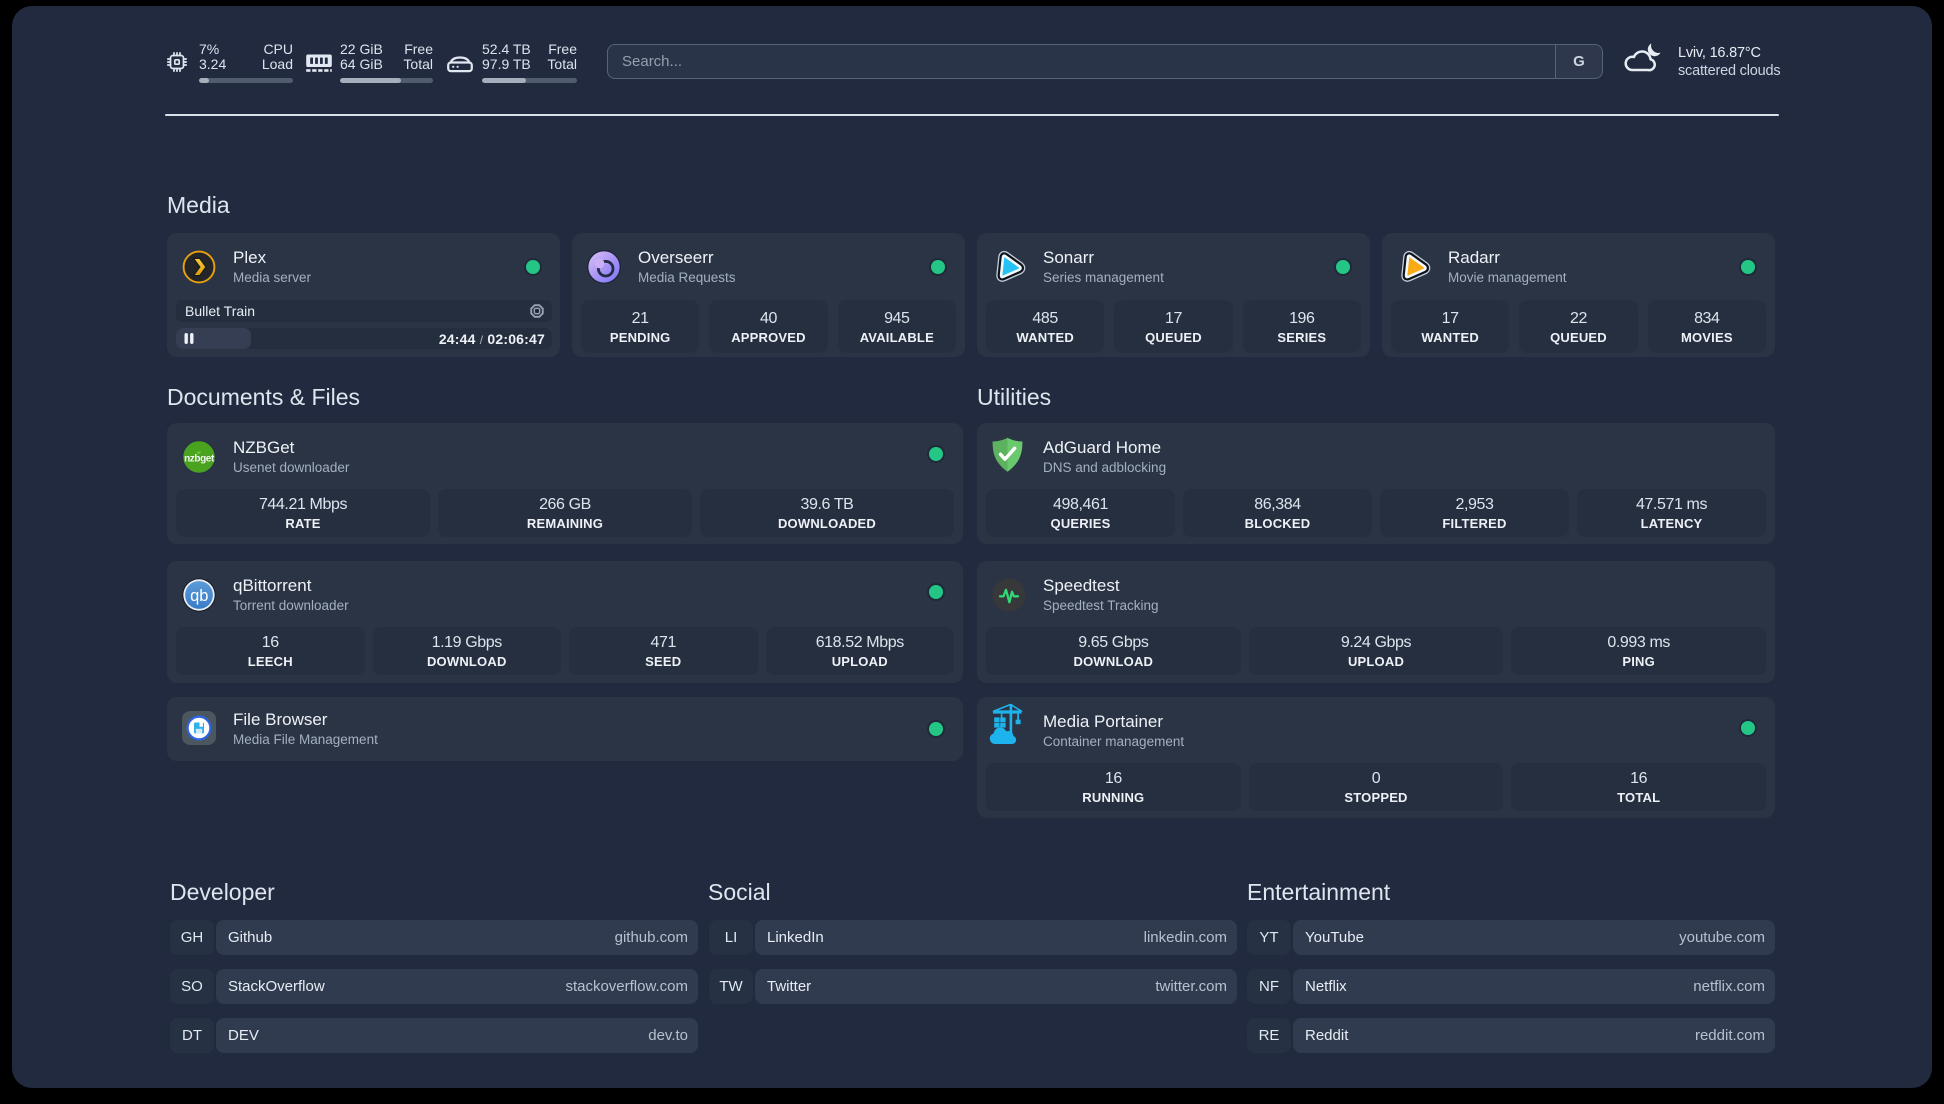  What do you see at coordinates (199, 459) in the screenshot?
I see `svg-text: nzbget` at bounding box center [199, 459].